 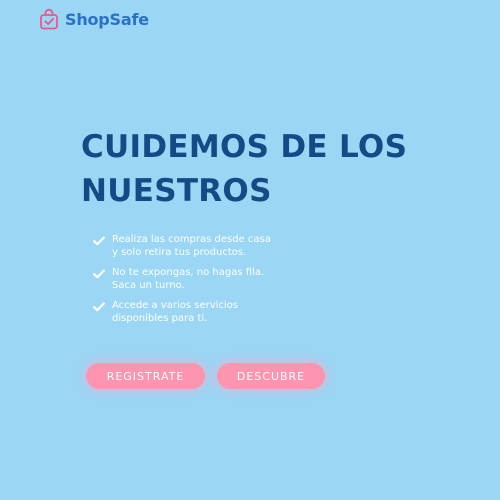 What do you see at coordinates (176, 191) in the screenshot?
I see `hero-title-line: NUESTROS` at bounding box center [176, 191].